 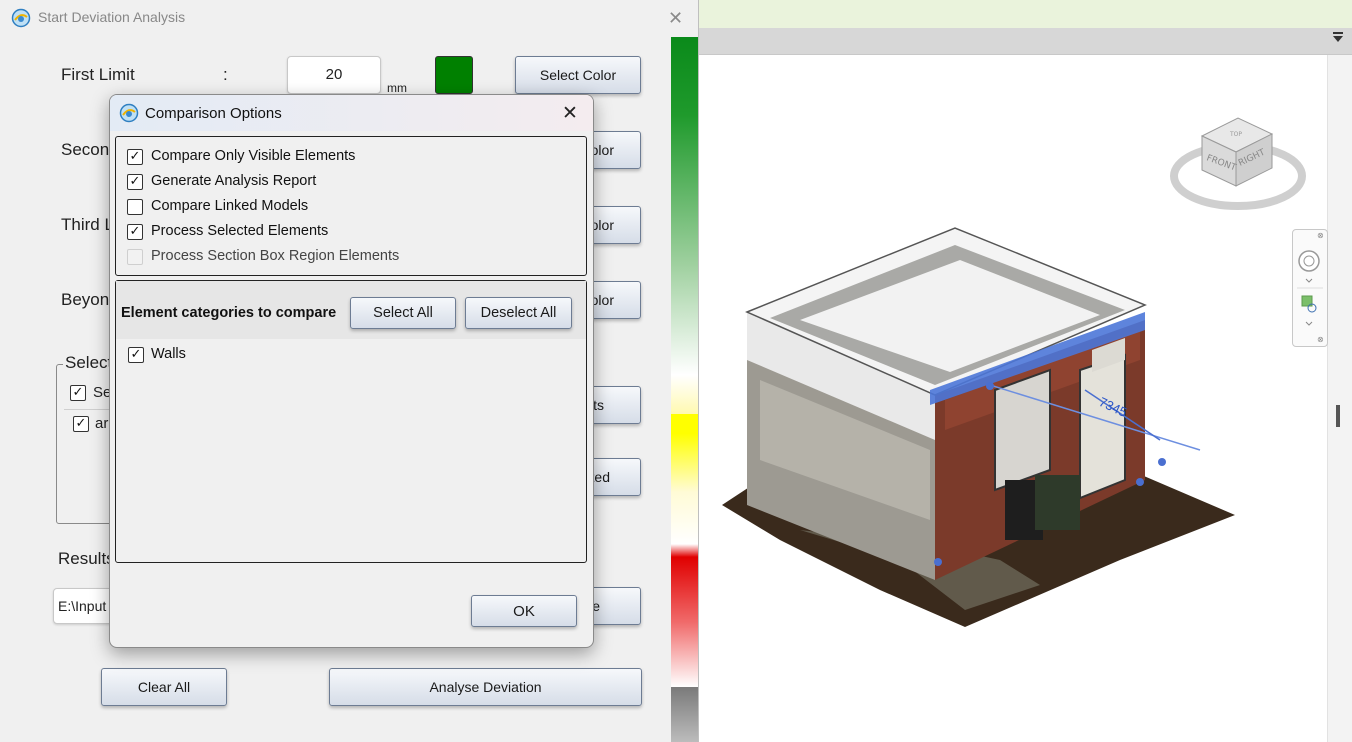 What do you see at coordinates (225, 74) in the screenshot?
I see `first-limit-colon: :` at bounding box center [225, 74].